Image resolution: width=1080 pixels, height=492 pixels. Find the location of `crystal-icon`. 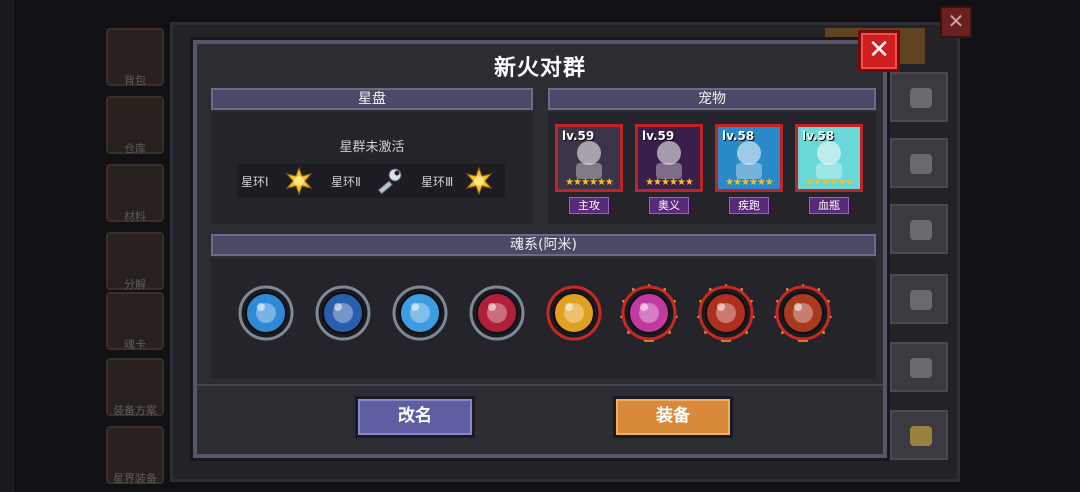

crystal-icon is located at coordinates (420, 313).